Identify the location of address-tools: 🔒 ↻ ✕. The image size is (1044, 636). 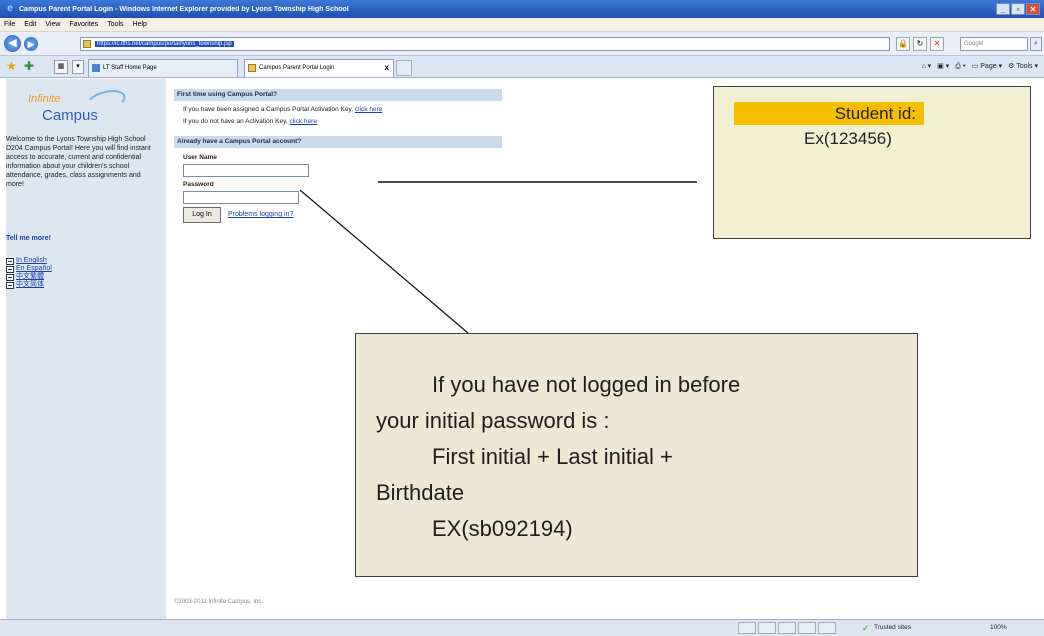
(920, 44).